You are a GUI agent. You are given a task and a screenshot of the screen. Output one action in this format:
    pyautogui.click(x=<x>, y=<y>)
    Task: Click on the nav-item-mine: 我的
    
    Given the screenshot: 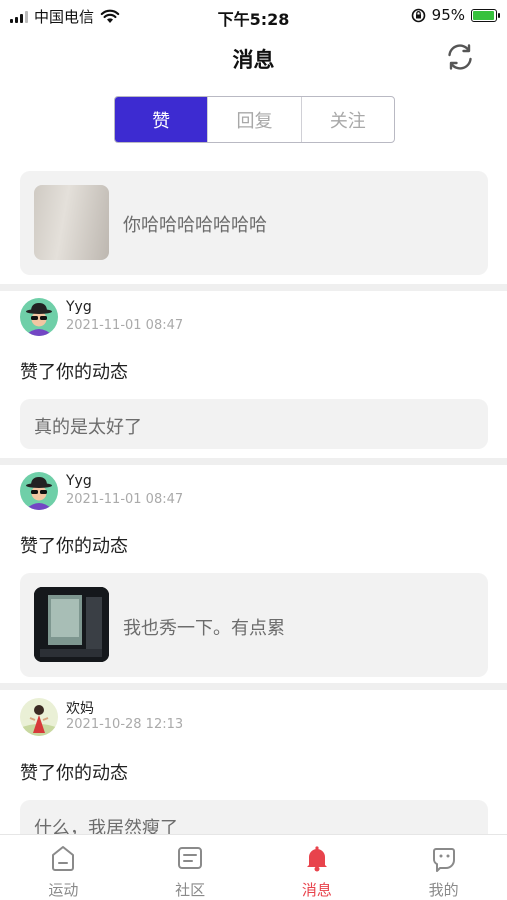 What is the action you would take?
    pyautogui.click(x=443, y=867)
    